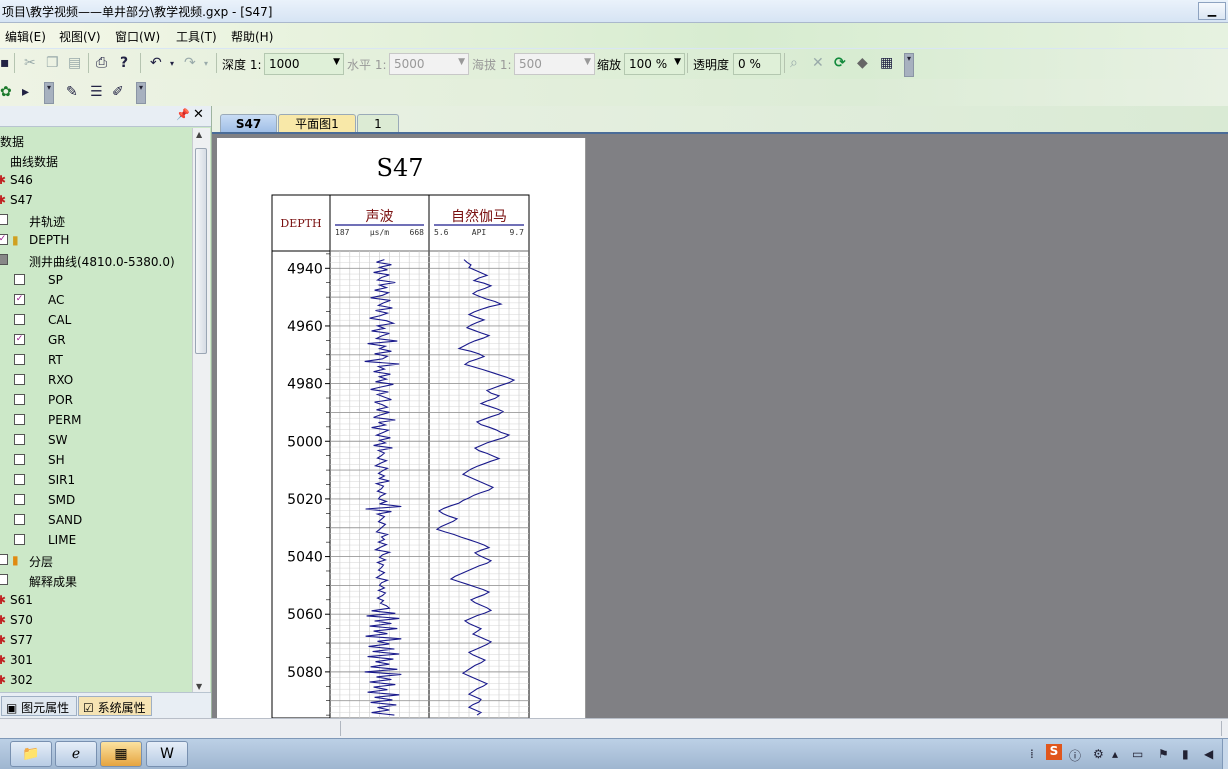 The image size is (1228, 769). I want to click on tree-item: ✱ S77, so click(96, 640).